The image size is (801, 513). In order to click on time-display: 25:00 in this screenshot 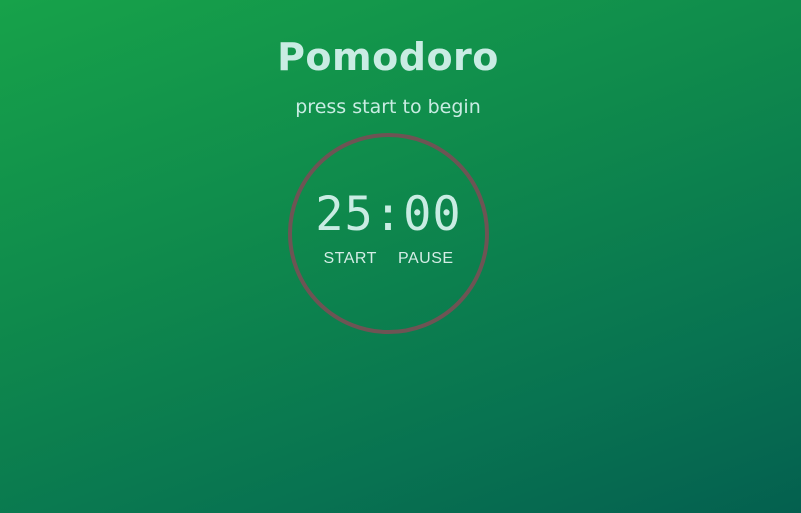, I will do `click(388, 214)`.